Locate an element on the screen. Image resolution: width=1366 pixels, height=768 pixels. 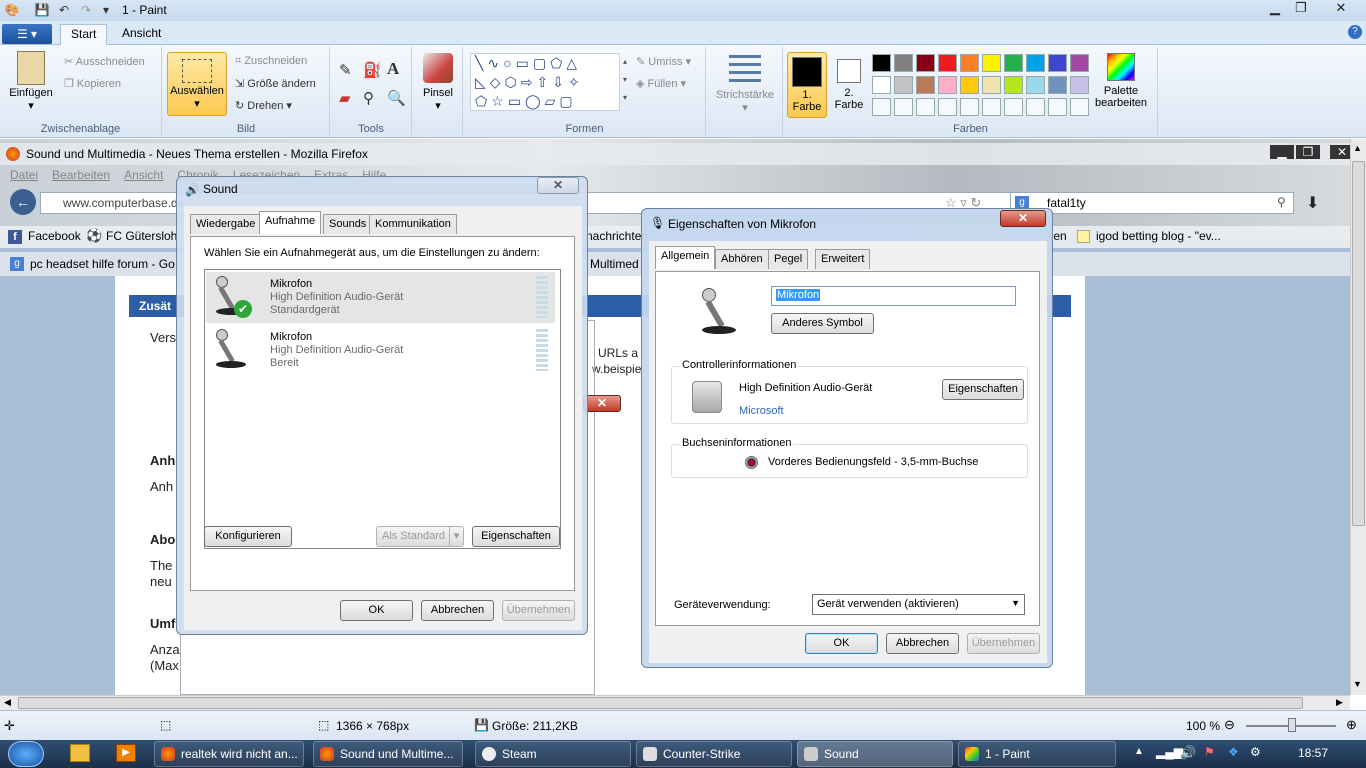
back-icon: ← is located at coordinates (23, 202).